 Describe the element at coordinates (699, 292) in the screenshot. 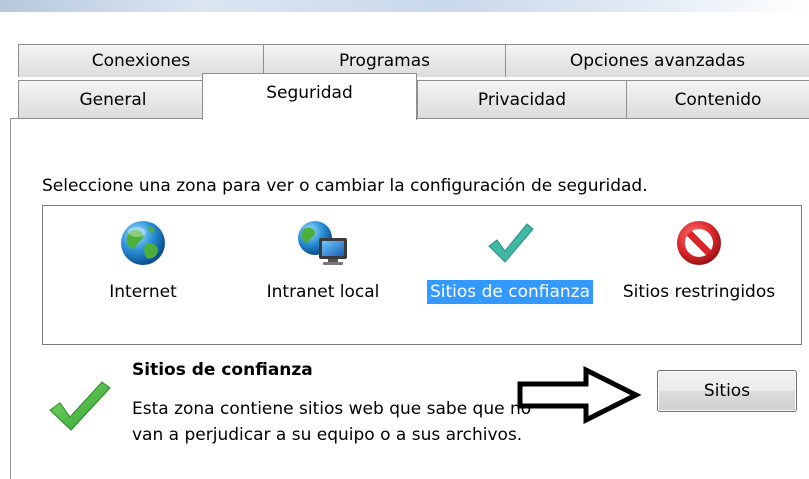

I see `zone-label: Sitios restringidos` at that location.